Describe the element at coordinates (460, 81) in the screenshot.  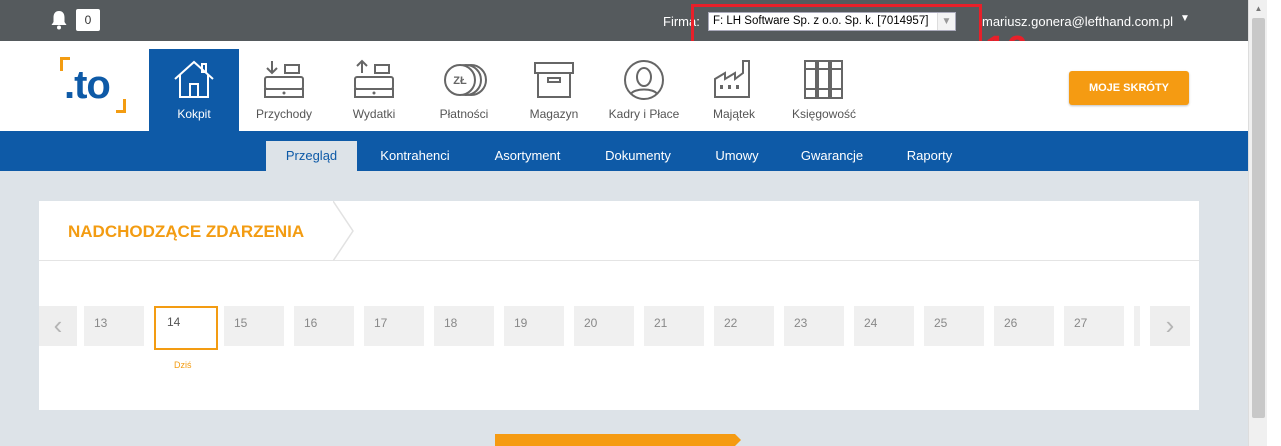
I see `svg-text: ZŁ` at that location.